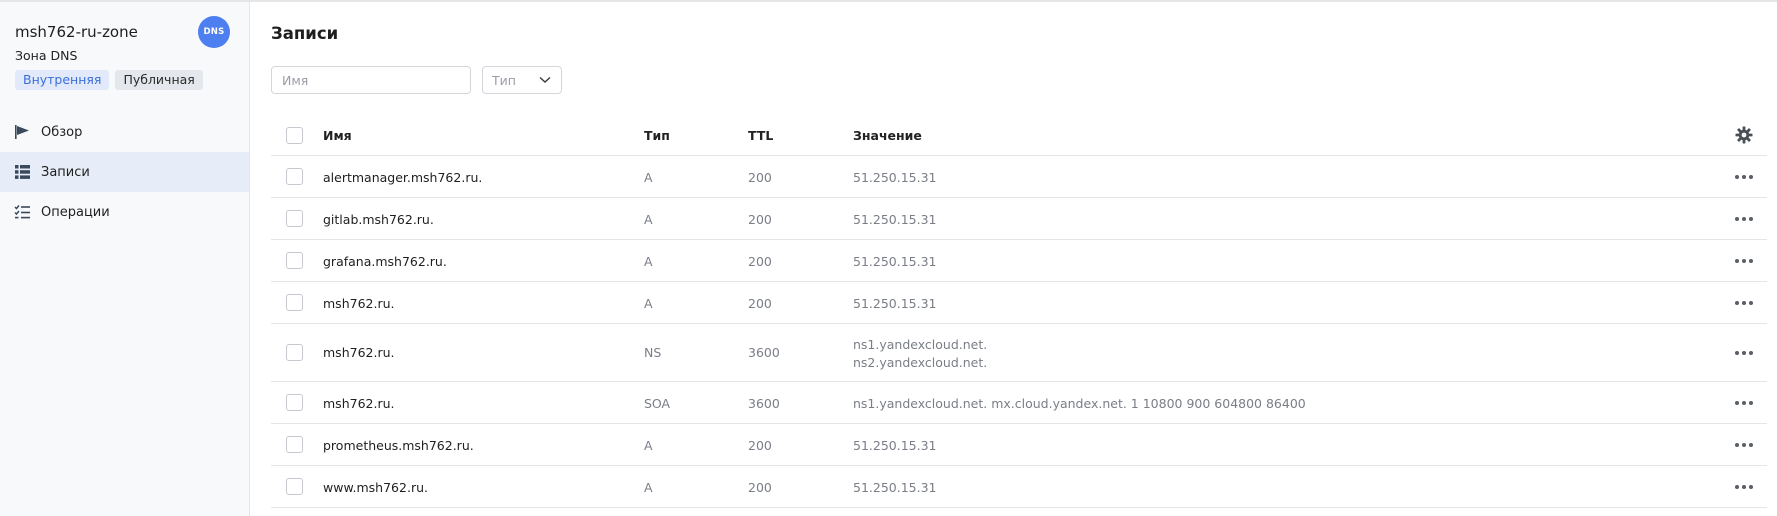 This screenshot has width=1777, height=516. I want to click on column-header-ttl: TTL, so click(760, 135).